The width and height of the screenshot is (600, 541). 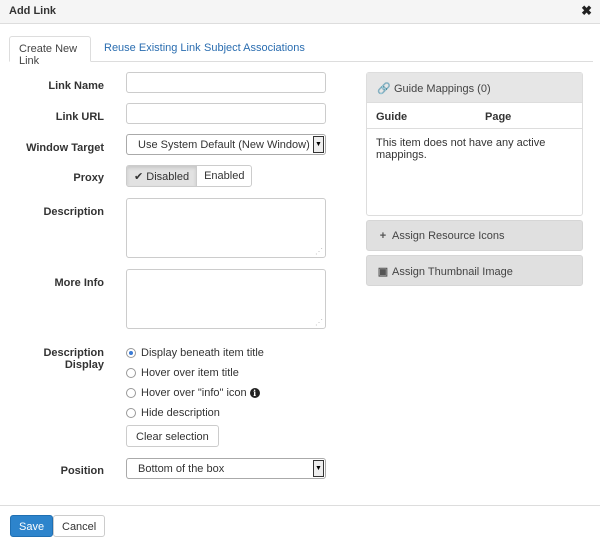 I want to click on proxy-toggle: ✔ Disabled Enabled, so click(x=189, y=176).